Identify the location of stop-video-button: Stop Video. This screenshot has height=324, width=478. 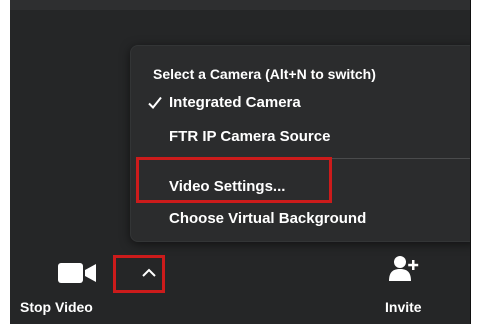
(60, 288).